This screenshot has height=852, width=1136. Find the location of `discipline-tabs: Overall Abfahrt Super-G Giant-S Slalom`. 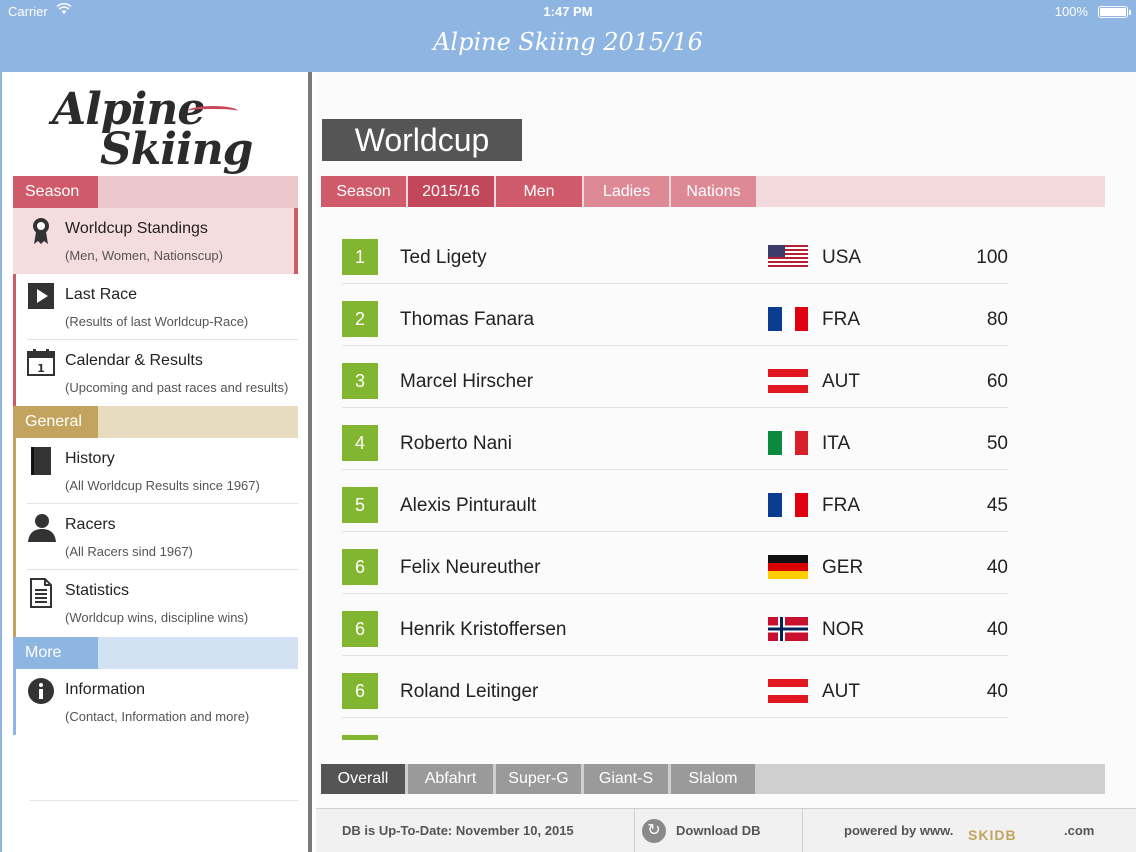

discipline-tabs: Overall Abfahrt Super-G Giant-S Slalom is located at coordinates (713, 779).